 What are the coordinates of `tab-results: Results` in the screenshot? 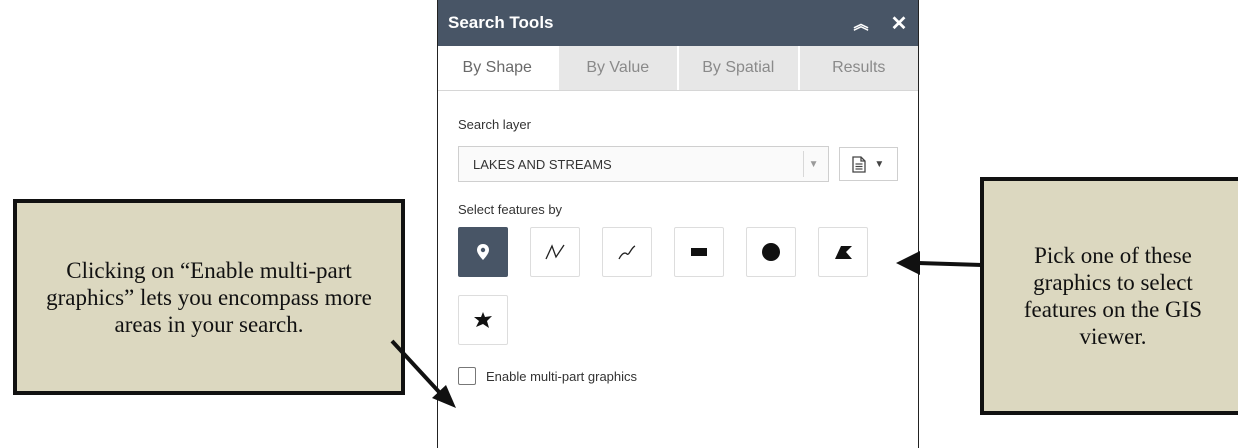 It's located at (858, 68).